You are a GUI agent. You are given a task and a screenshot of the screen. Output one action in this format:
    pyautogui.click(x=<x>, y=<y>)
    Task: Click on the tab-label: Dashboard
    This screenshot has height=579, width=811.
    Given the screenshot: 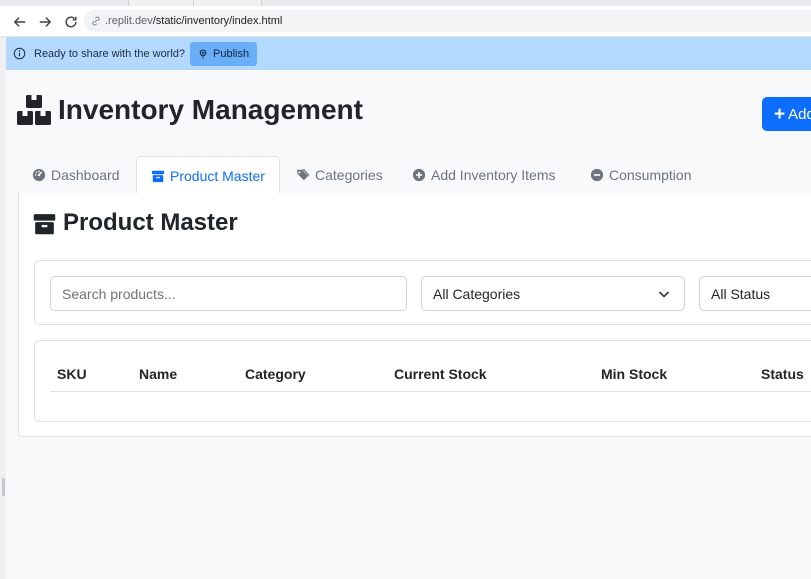 What is the action you would take?
    pyautogui.click(x=85, y=175)
    